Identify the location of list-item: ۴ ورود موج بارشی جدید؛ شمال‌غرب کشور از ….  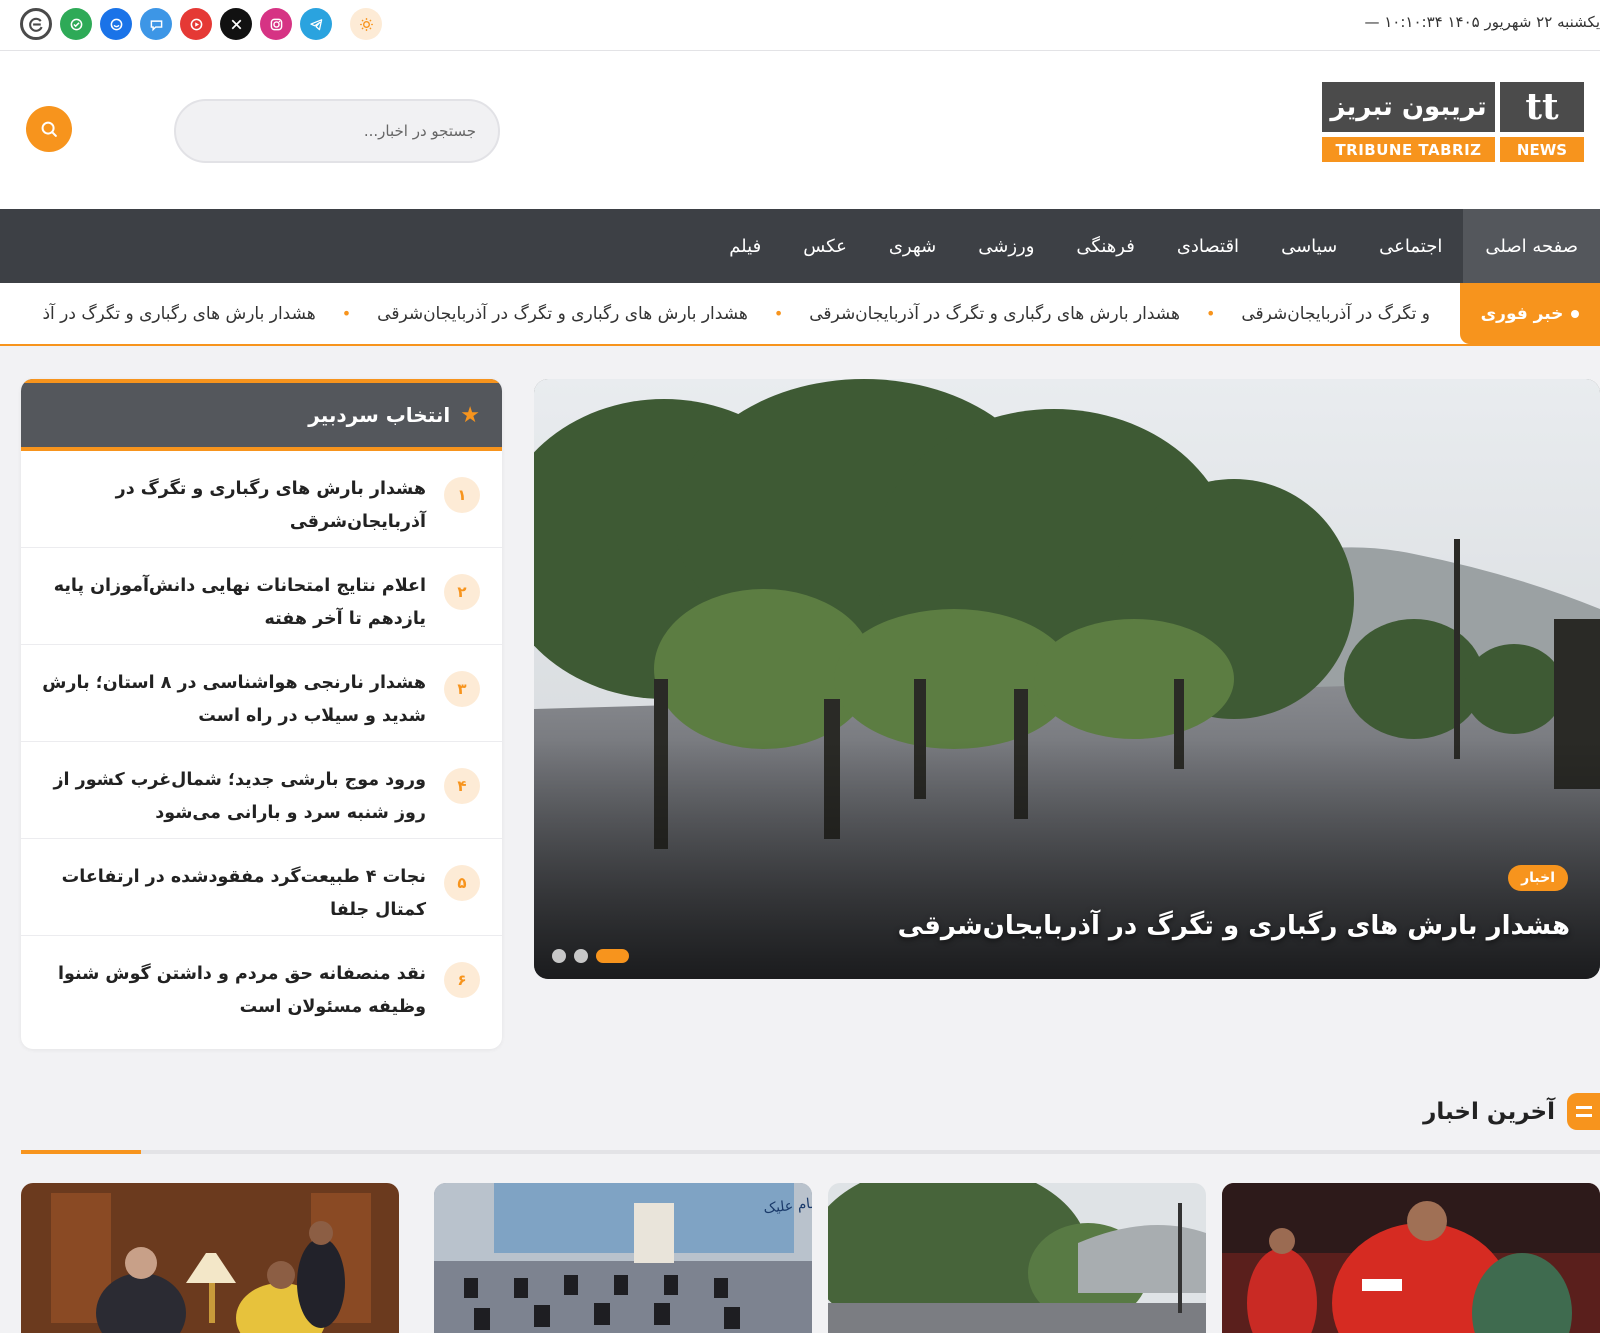
(261, 790).